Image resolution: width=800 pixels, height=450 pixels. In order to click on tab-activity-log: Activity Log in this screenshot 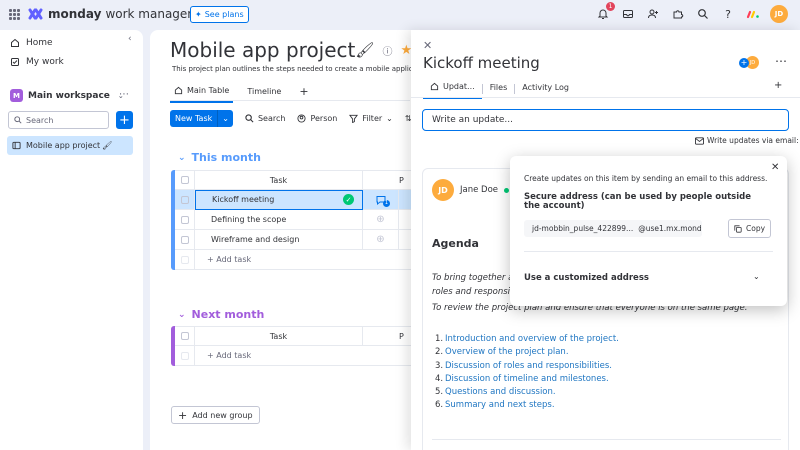, I will do `click(545, 89)`.